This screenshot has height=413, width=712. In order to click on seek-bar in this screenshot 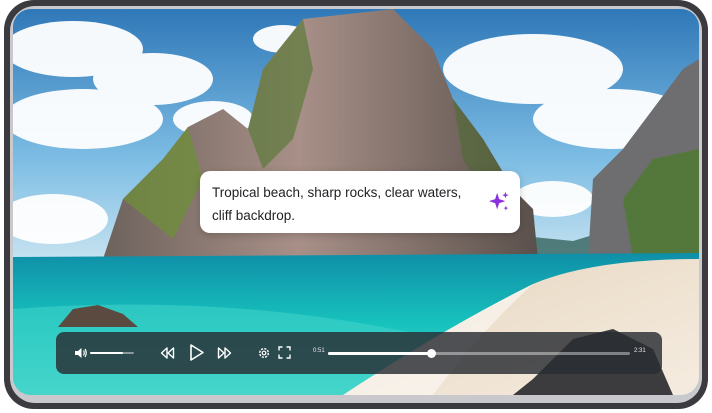, I will do `click(479, 353)`.